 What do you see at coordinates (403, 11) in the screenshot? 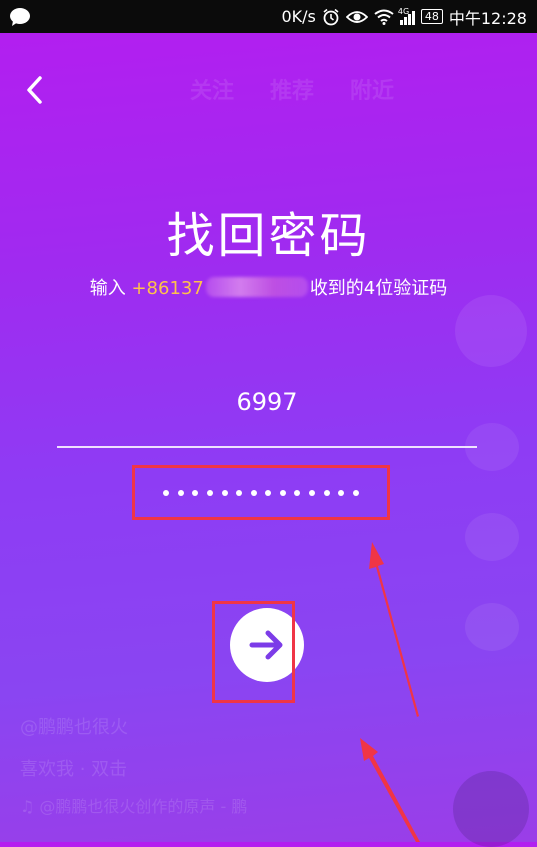
I see `network-type: 4G` at bounding box center [403, 11].